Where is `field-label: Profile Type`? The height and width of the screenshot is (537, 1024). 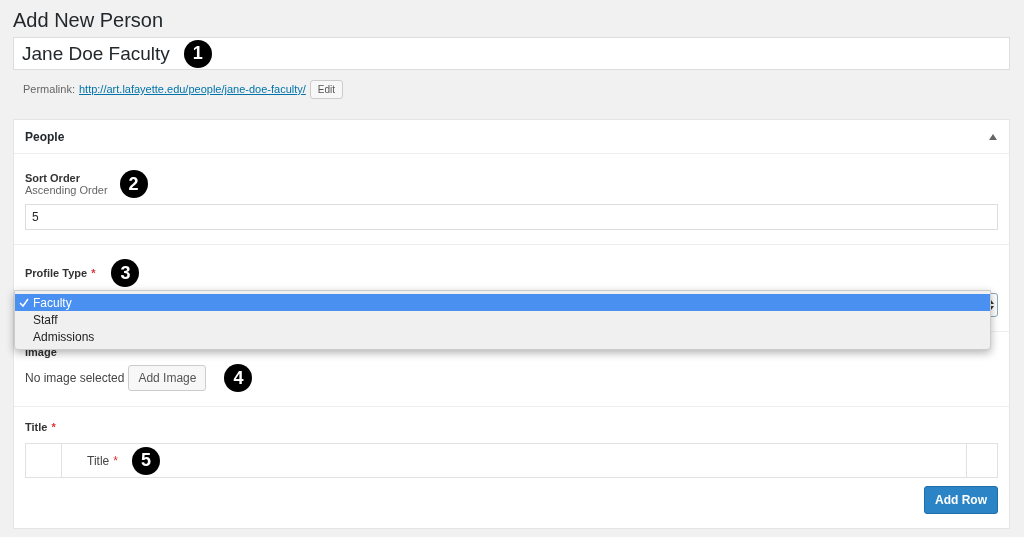 field-label: Profile Type is located at coordinates (56, 273).